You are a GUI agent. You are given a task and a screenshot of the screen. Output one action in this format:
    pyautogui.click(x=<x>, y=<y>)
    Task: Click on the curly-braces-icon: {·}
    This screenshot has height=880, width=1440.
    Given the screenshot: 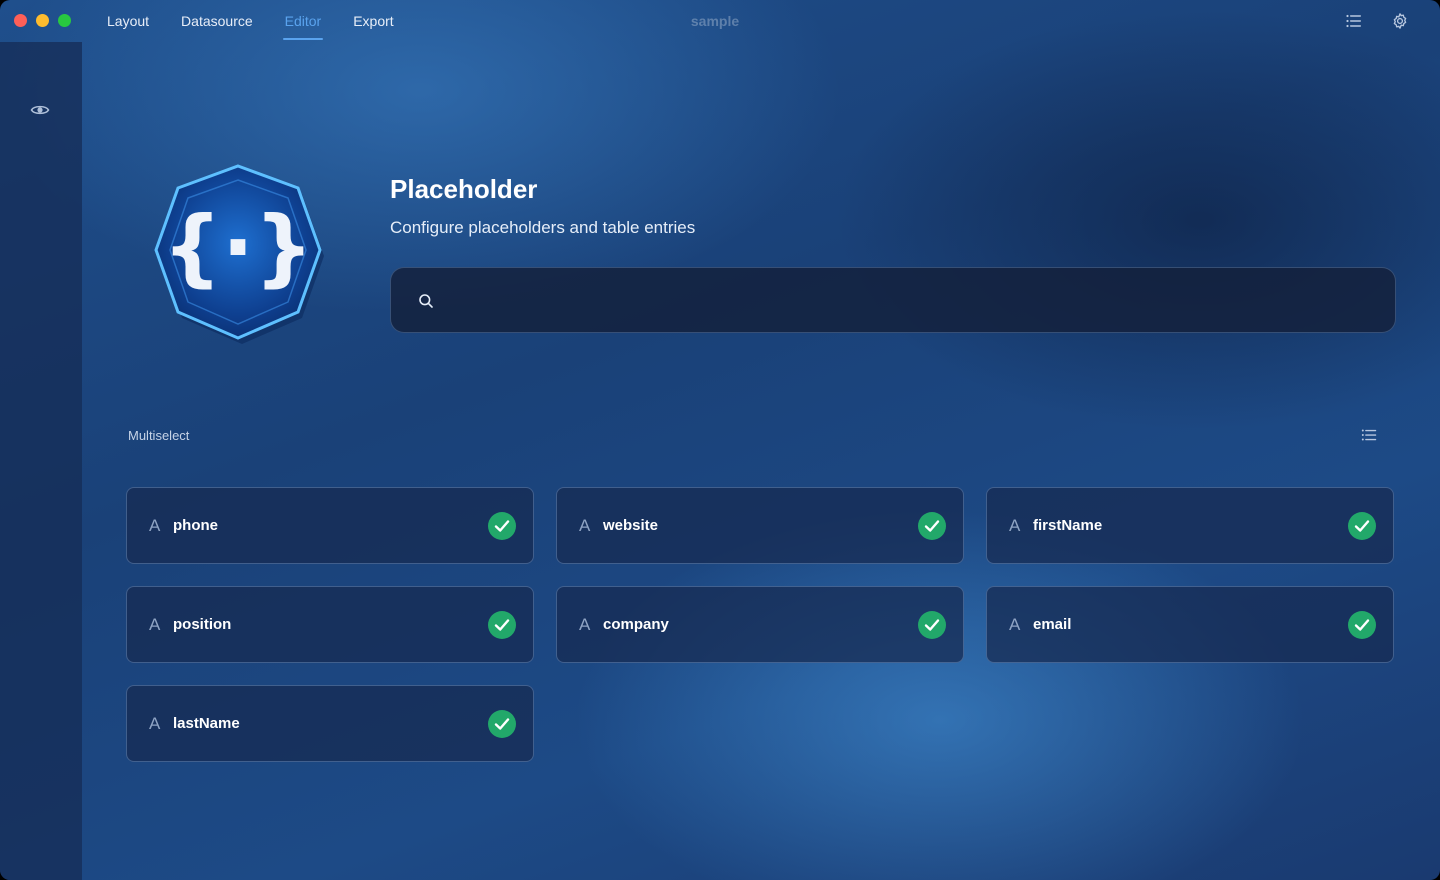 What is the action you would take?
    pyautogui.click(x=238, y=253)
    